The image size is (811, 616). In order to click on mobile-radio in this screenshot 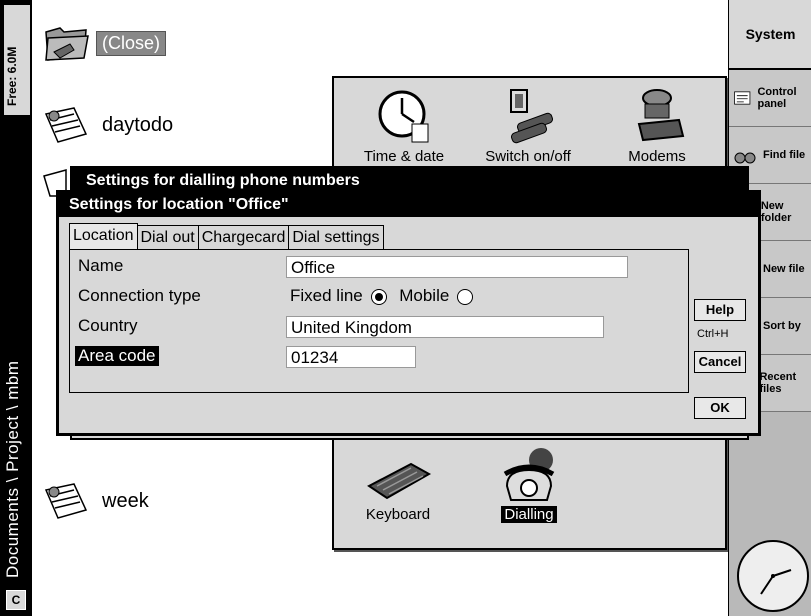, I will do `click(465, 296)`.